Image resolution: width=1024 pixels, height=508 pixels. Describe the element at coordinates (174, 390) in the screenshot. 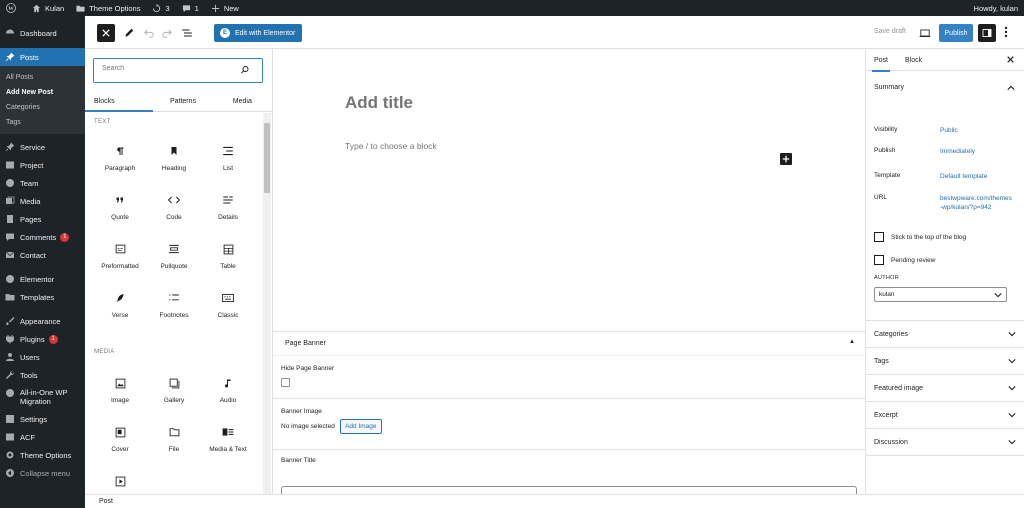

I see `block-gallery: Gallery` at that location.